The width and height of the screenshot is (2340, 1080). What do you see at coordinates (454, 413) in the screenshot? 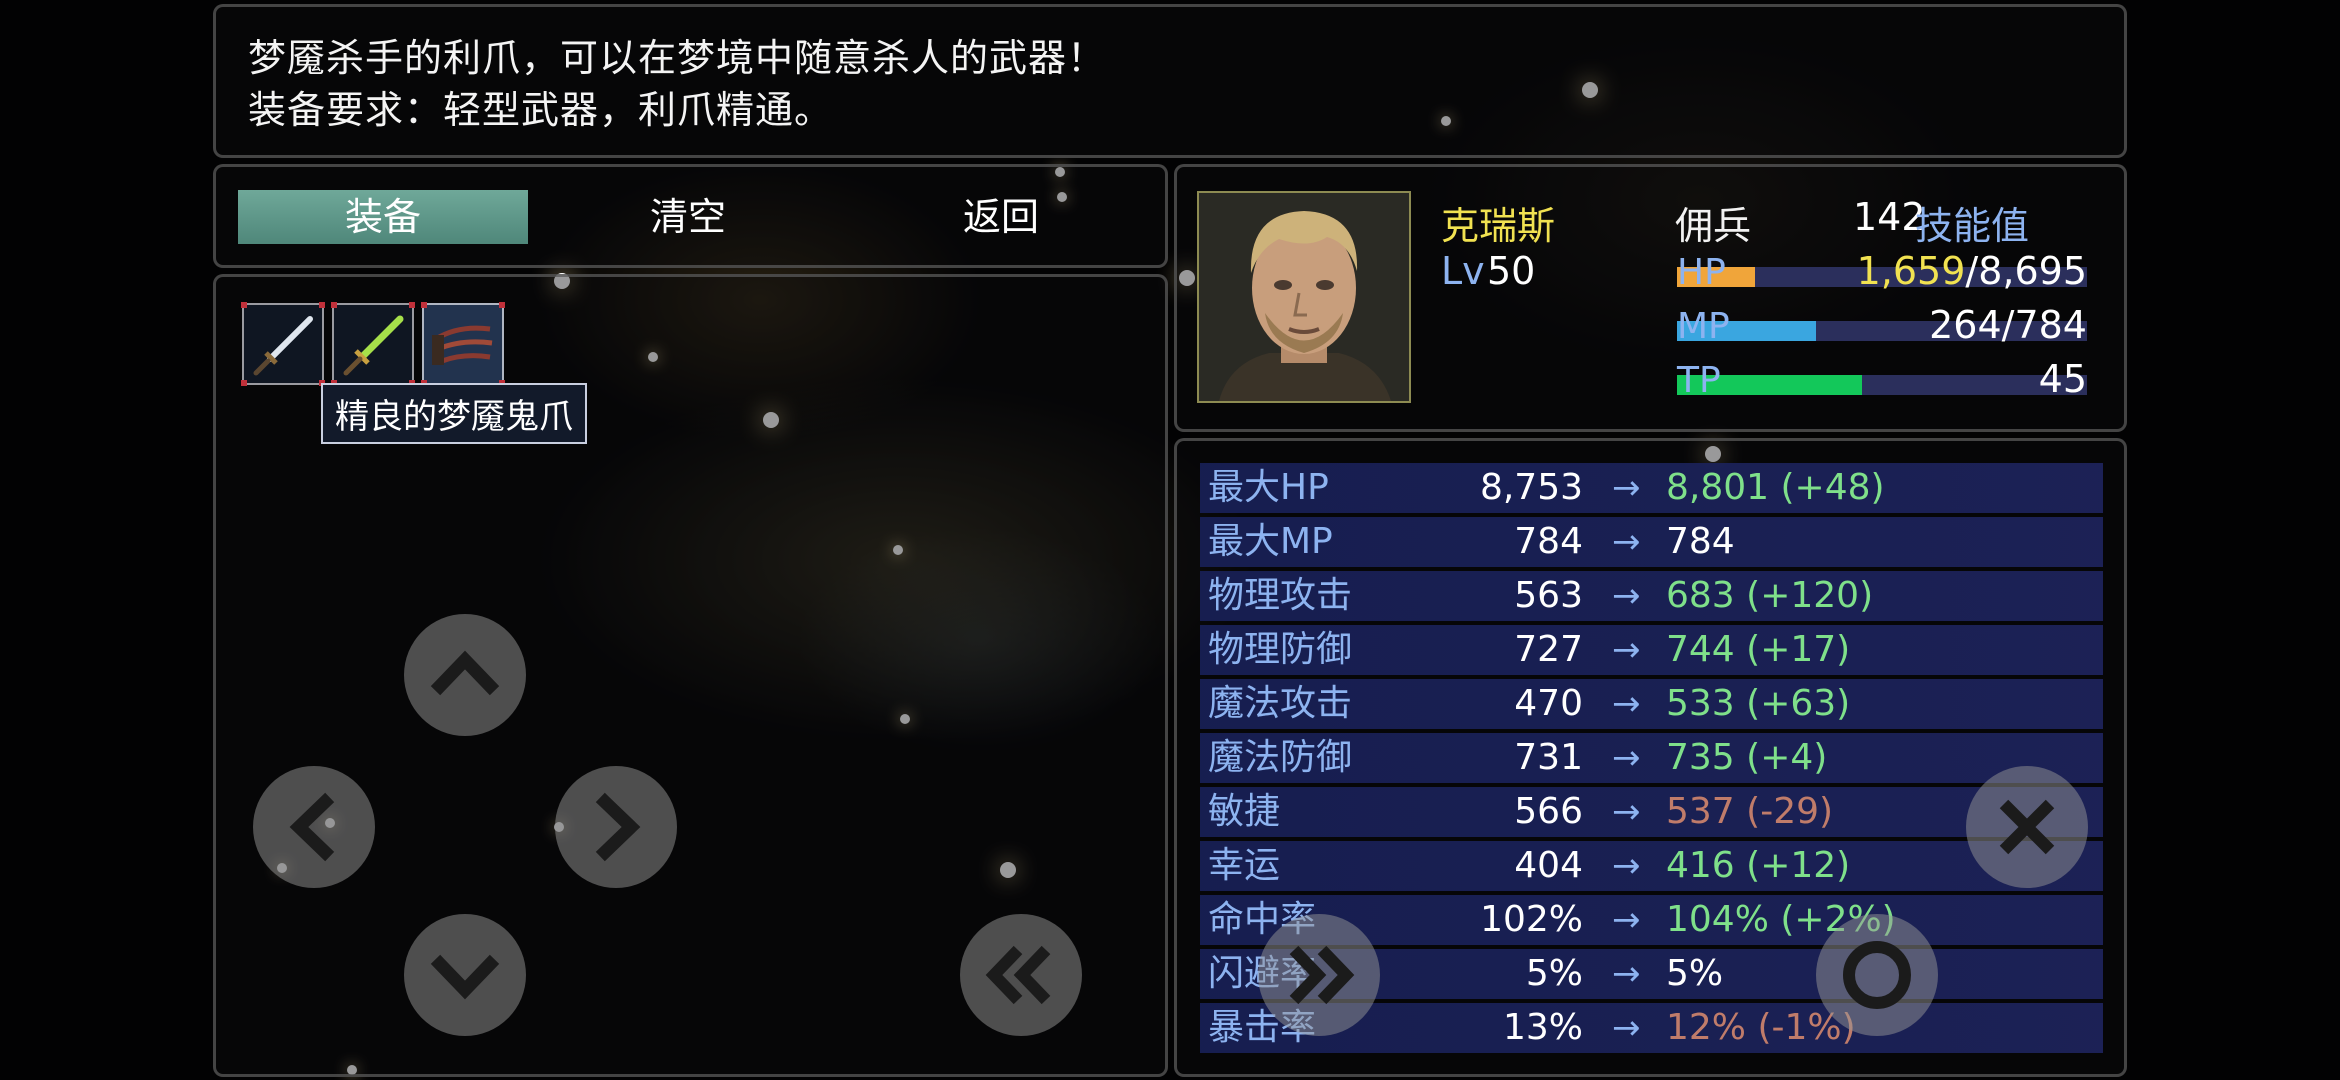
I see `item-tooltip: 精良的梦魇鬼爪` at bounding box center [454, 413].